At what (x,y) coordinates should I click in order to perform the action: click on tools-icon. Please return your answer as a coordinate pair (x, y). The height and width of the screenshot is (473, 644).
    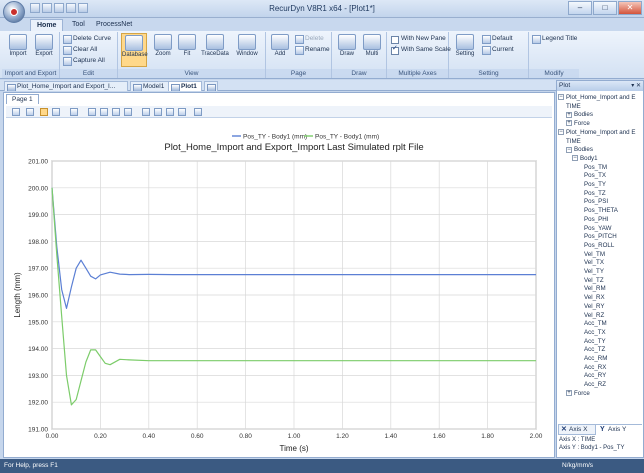
    Looking at the image, I should click on (198, 112).